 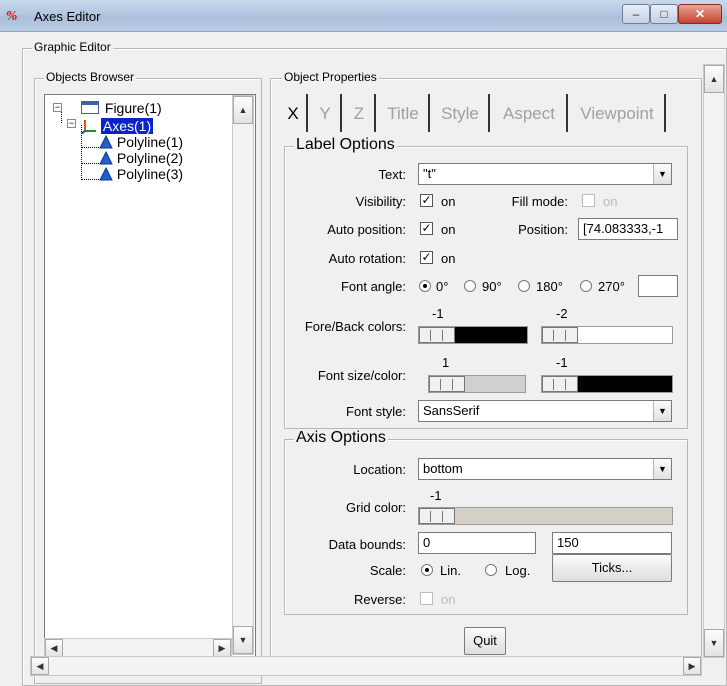 What do you see at coordinates (473, 335) in the screenshot?
I see `fore-color-slider` at bounding box center [473, 335].